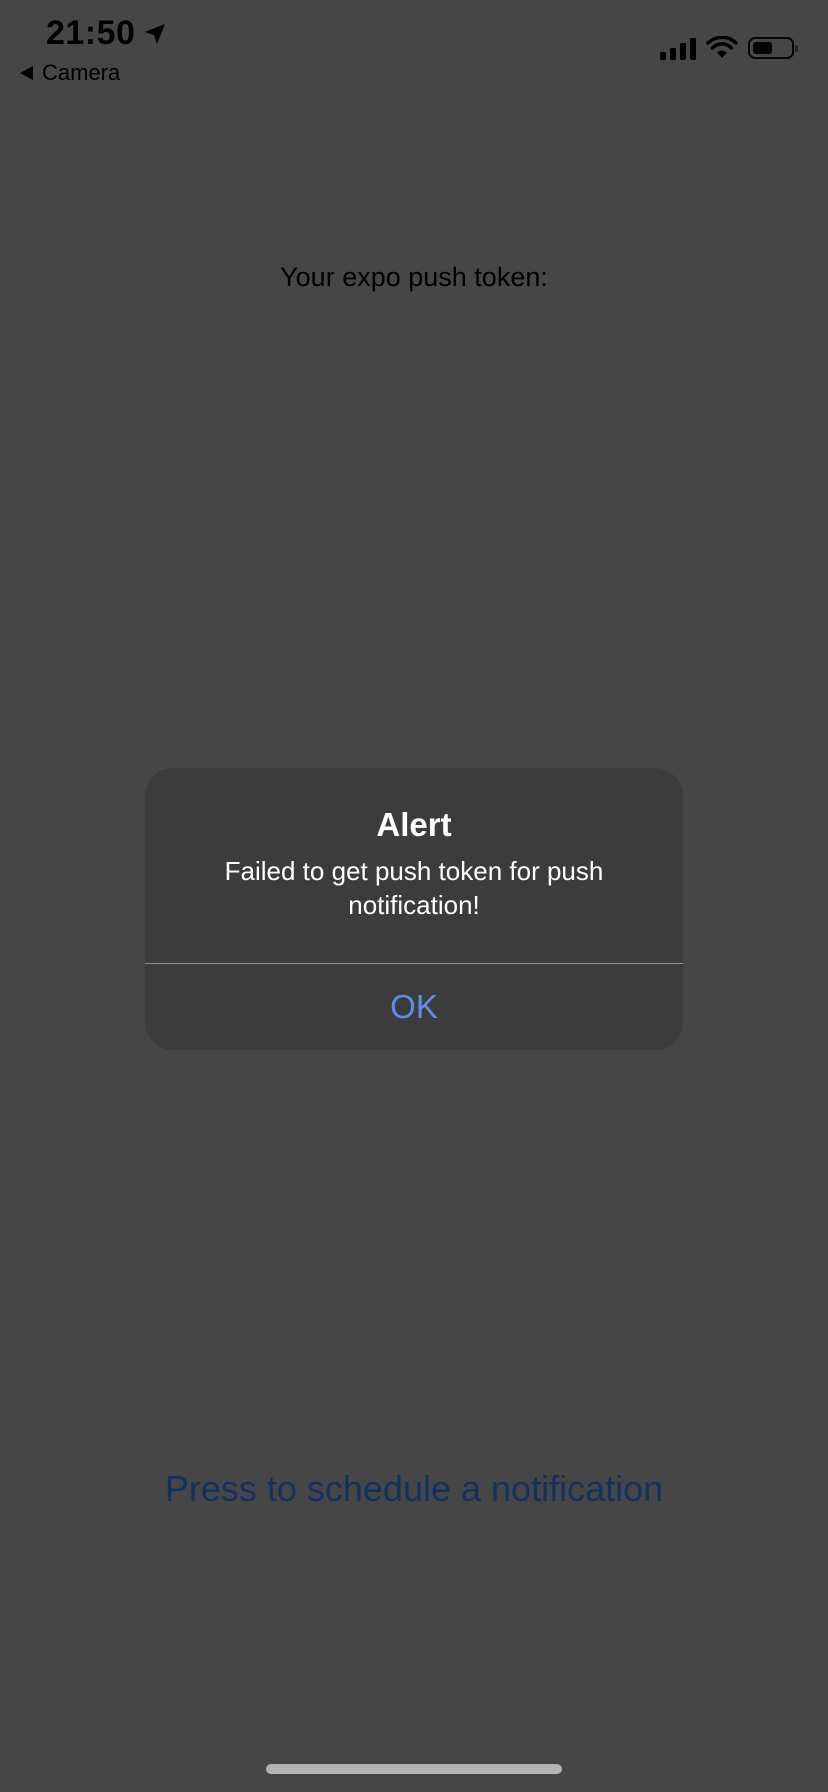  What do you see at coordinates (91, 33) in the screenshot?
I see `status-time-text: 21:50` at bounding box center [91, 33].